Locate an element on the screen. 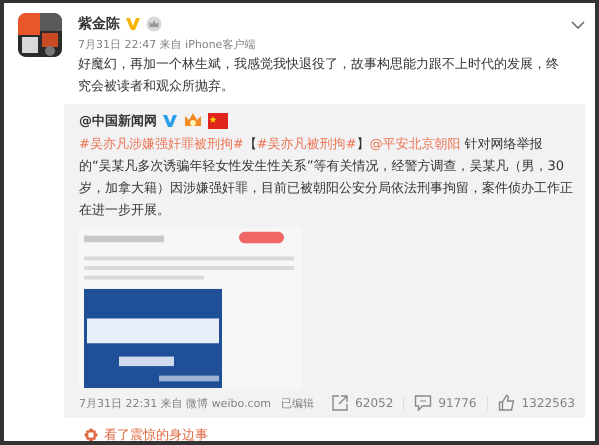 Image resolution: width=599 pixels, height=445 pixels. stat-count: 62052 is located at coordinates (374, 403).